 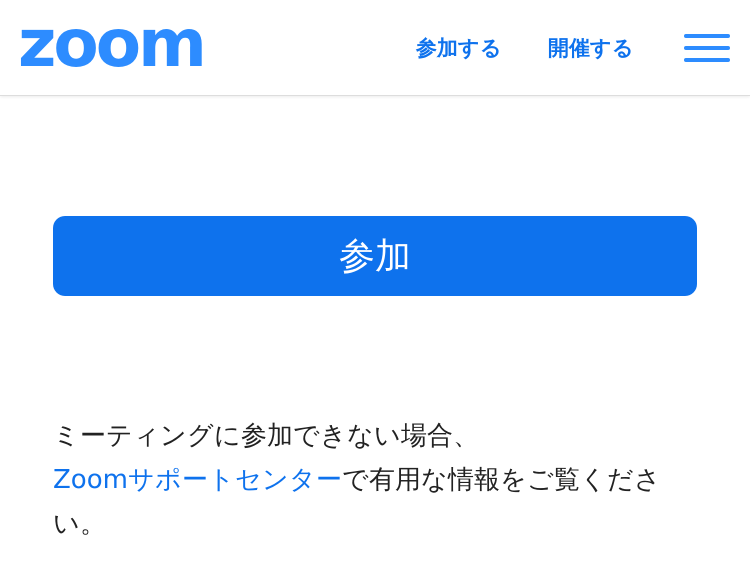 What do you see at coordinates (591, 48) in the screenshot?
I see `nav-link: 開催する` at bounding box center [591, 48].